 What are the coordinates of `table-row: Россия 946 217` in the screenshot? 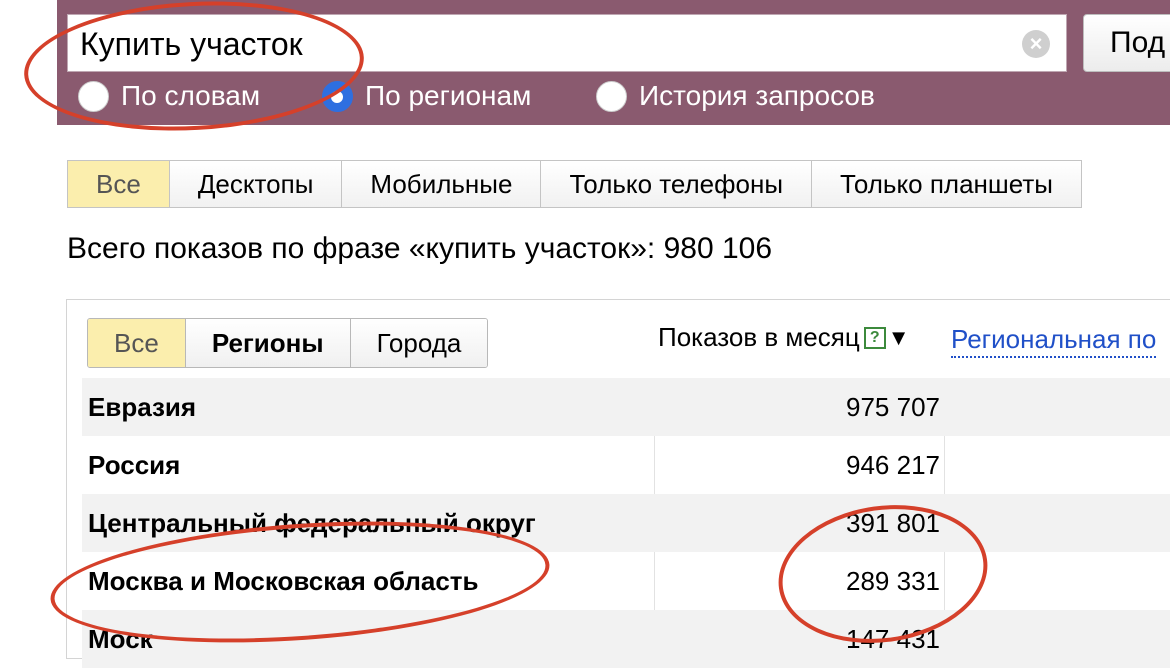 It's located at (626, 465).